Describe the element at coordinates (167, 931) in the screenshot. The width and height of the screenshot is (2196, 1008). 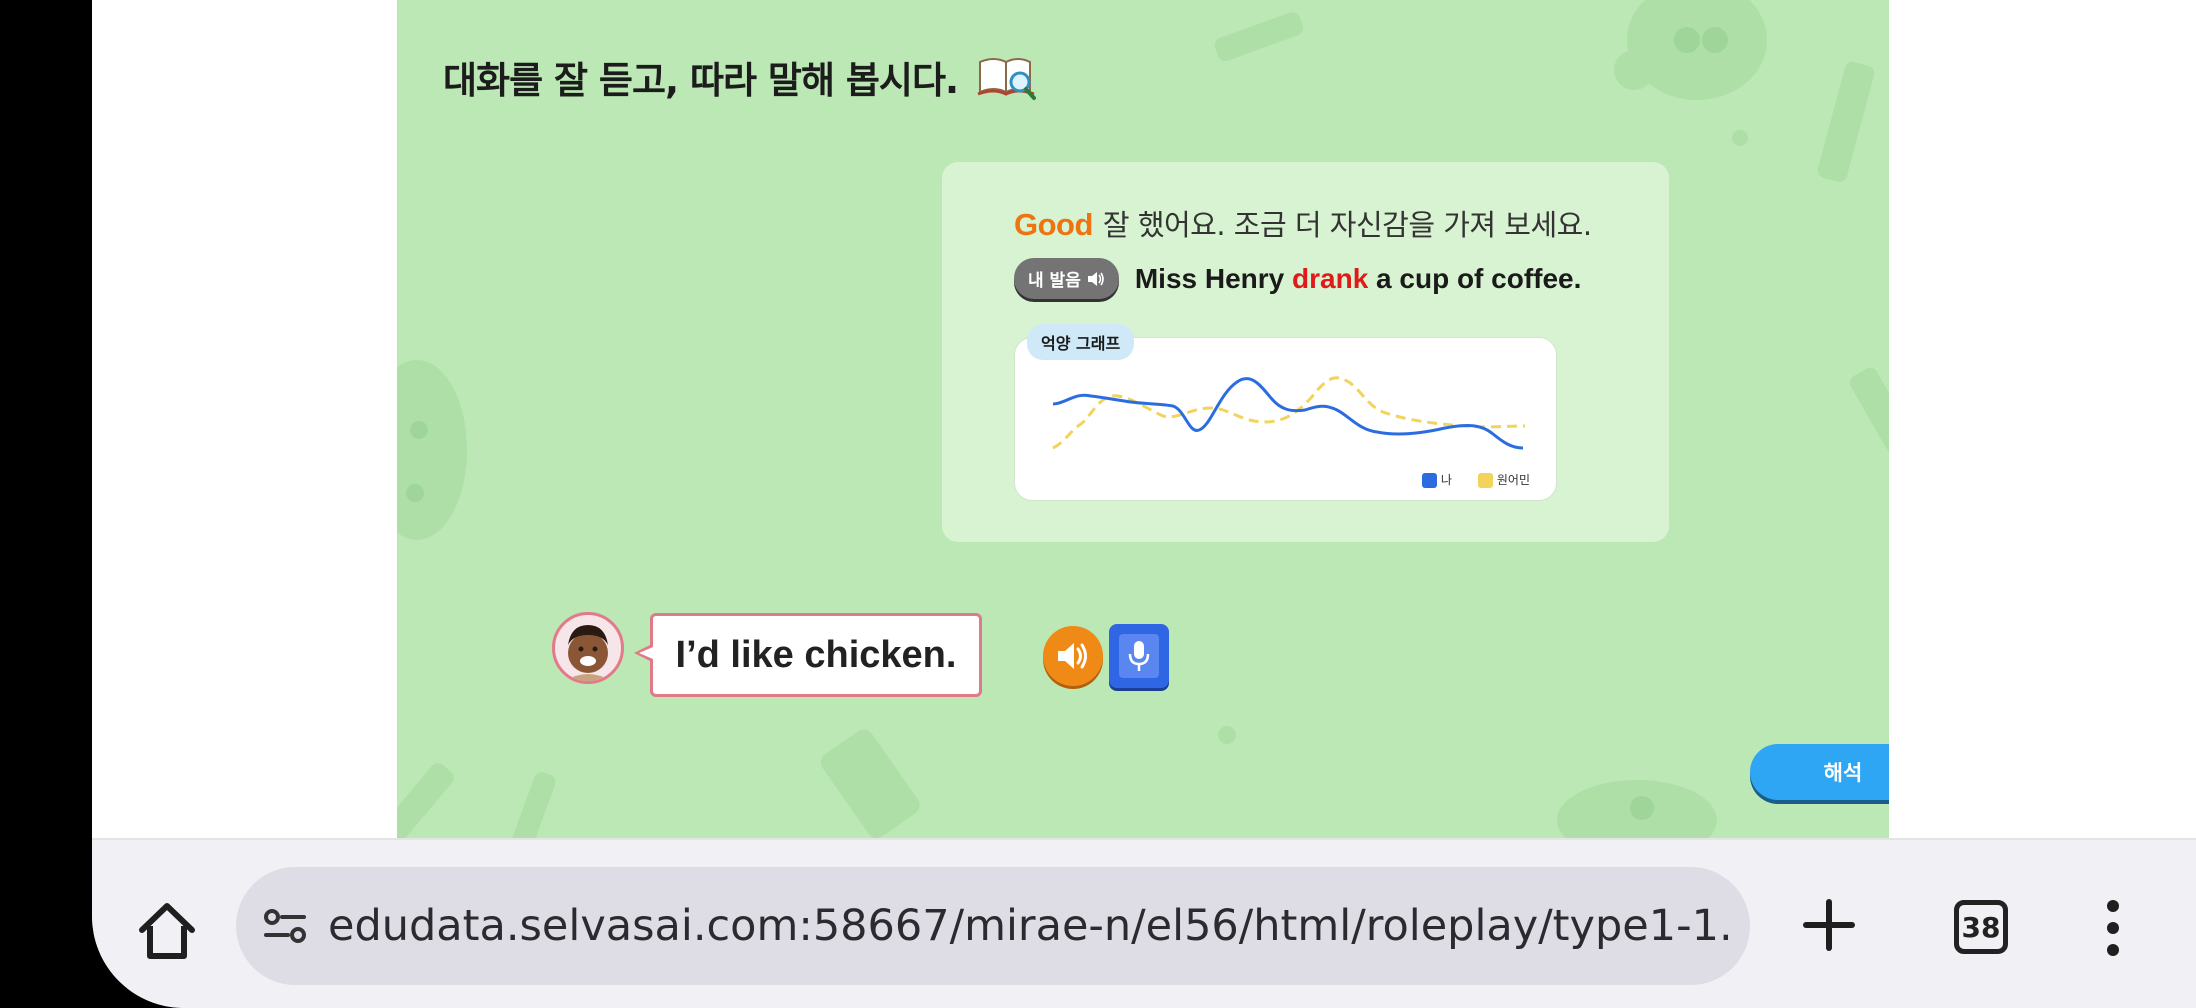
I see `home-icon` at that location.